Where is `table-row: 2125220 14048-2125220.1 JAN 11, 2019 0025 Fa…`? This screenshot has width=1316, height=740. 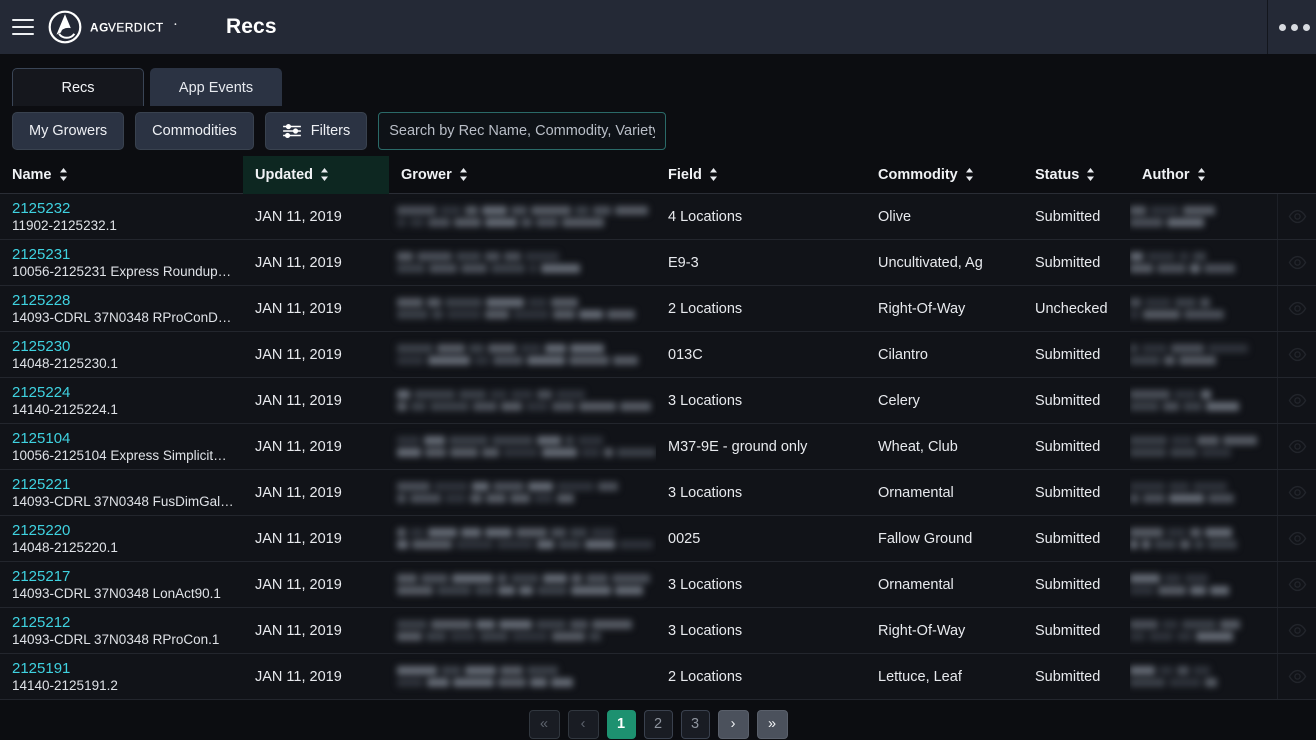 table-row: 2125220 14048-2125220.1 JAN 11, 2019 0025 Fa… is located at coordinates (658, 539).